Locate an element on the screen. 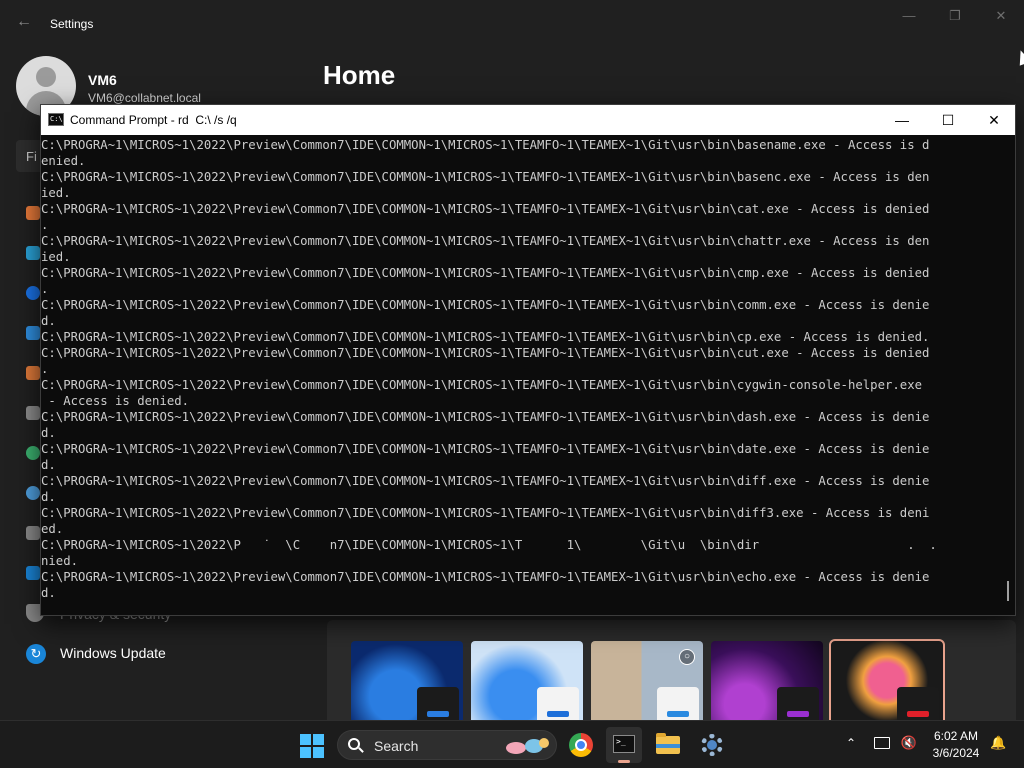 The image size is (1024, 768). bluetooth-nav-icon is located at coordinates (33, 293).